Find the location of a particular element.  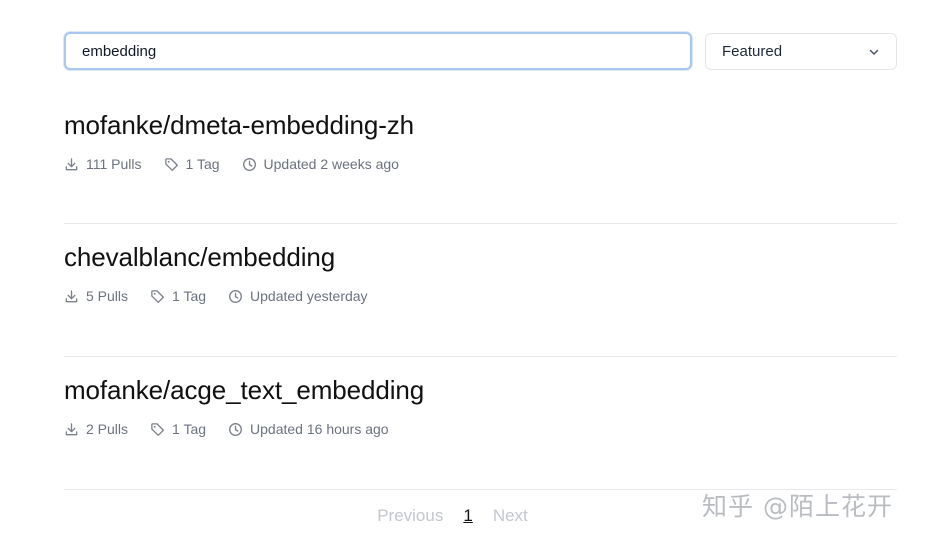

model-title-link: mofanke/acge_text_embedding is located at coordinates (244, 390).